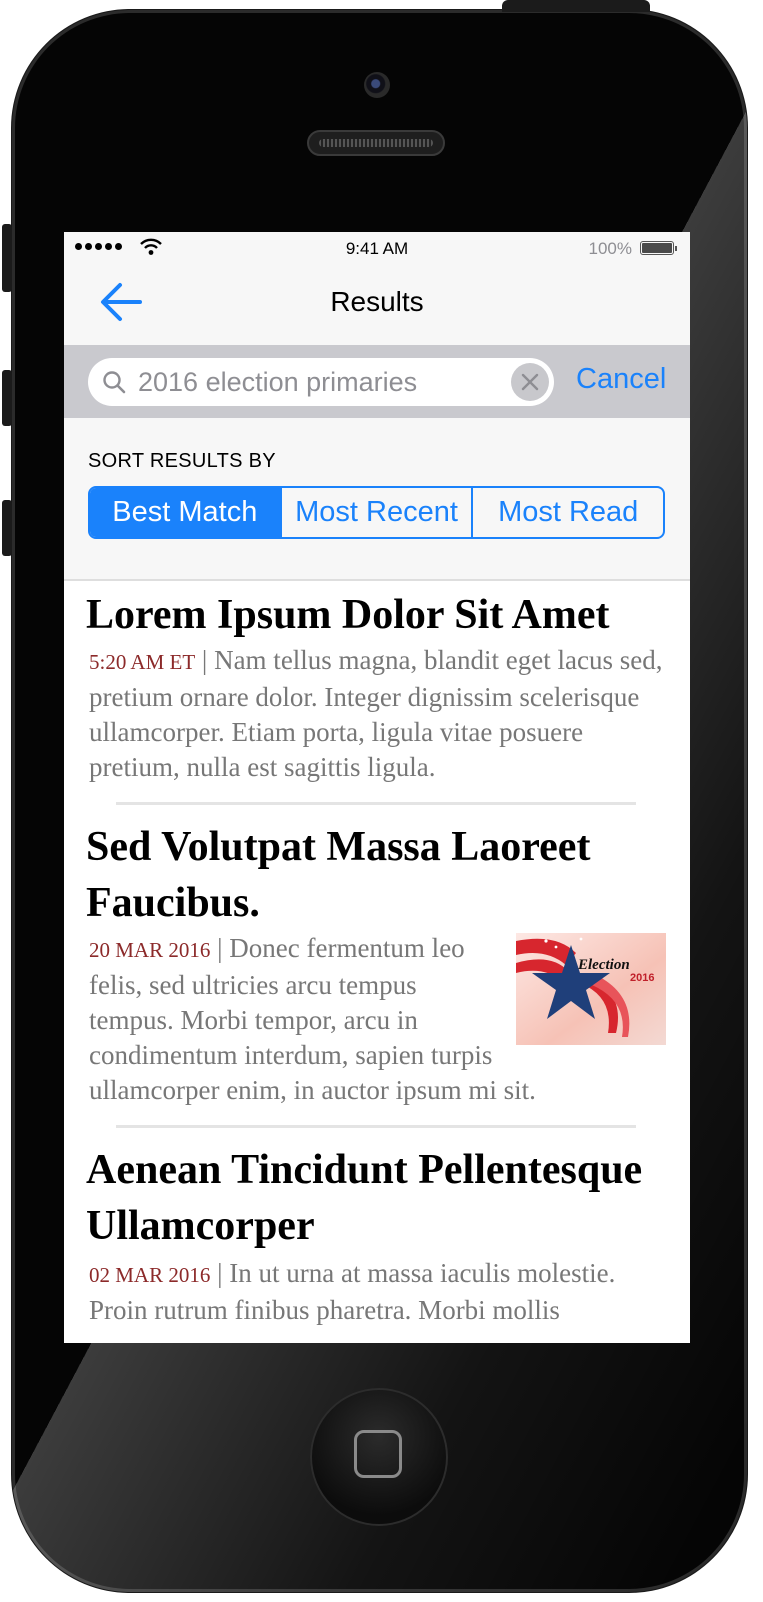 The height and width of the screenshot is (1602, 763). Describe the element at coordinates (376, 875) in the screenshot. I see `article-title: Sed Volutpat Massa Laoreet Faucibus.` at that location.